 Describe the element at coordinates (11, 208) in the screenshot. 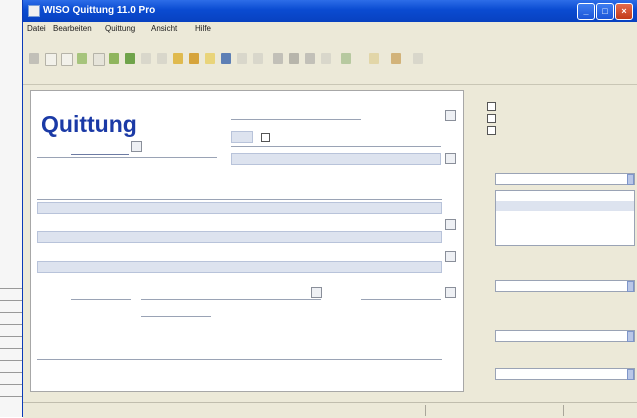

I see `background-document-strip` at that location.